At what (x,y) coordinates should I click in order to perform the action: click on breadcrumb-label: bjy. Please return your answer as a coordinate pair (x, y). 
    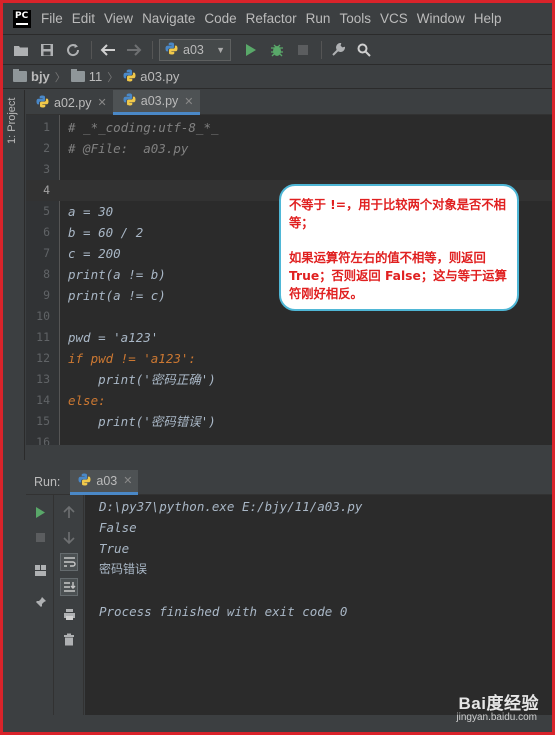
    Looking at the image, I should click on (40, 76).